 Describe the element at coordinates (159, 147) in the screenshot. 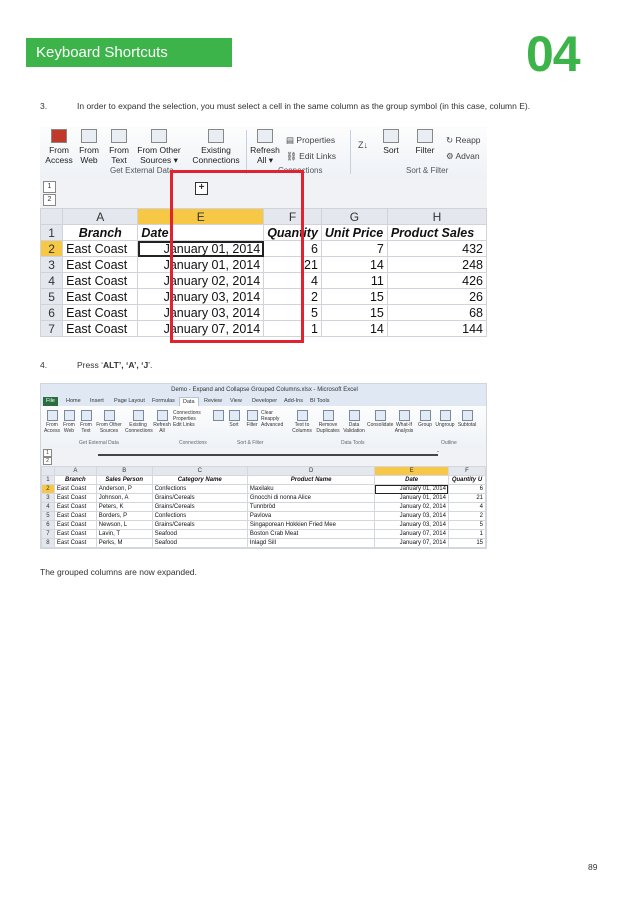

I see `from-other-sources-button: From Other Sources ▾` at that location.